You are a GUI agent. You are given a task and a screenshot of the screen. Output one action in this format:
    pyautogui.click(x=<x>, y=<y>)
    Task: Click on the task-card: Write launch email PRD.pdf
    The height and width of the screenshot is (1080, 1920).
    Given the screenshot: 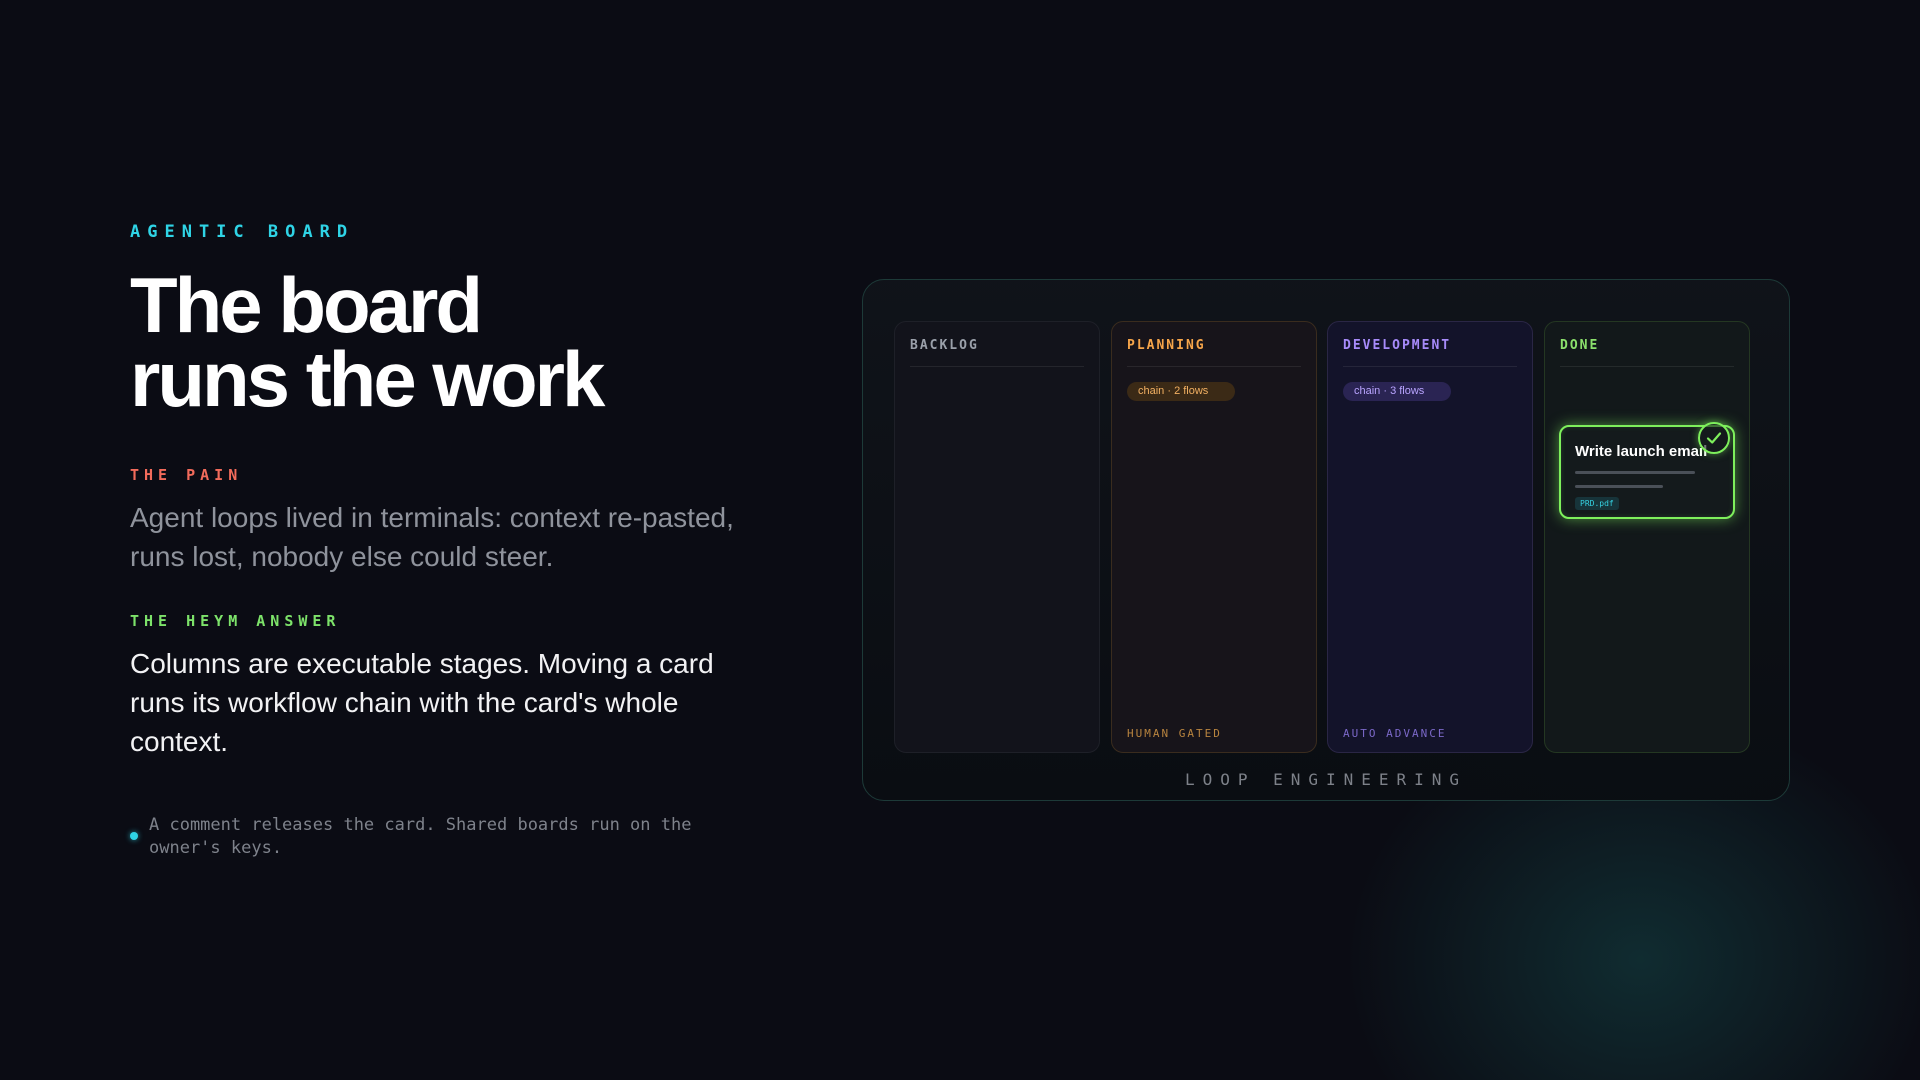 What is the action you would take?
    pyautogui.click(x=1647, y=470)
    